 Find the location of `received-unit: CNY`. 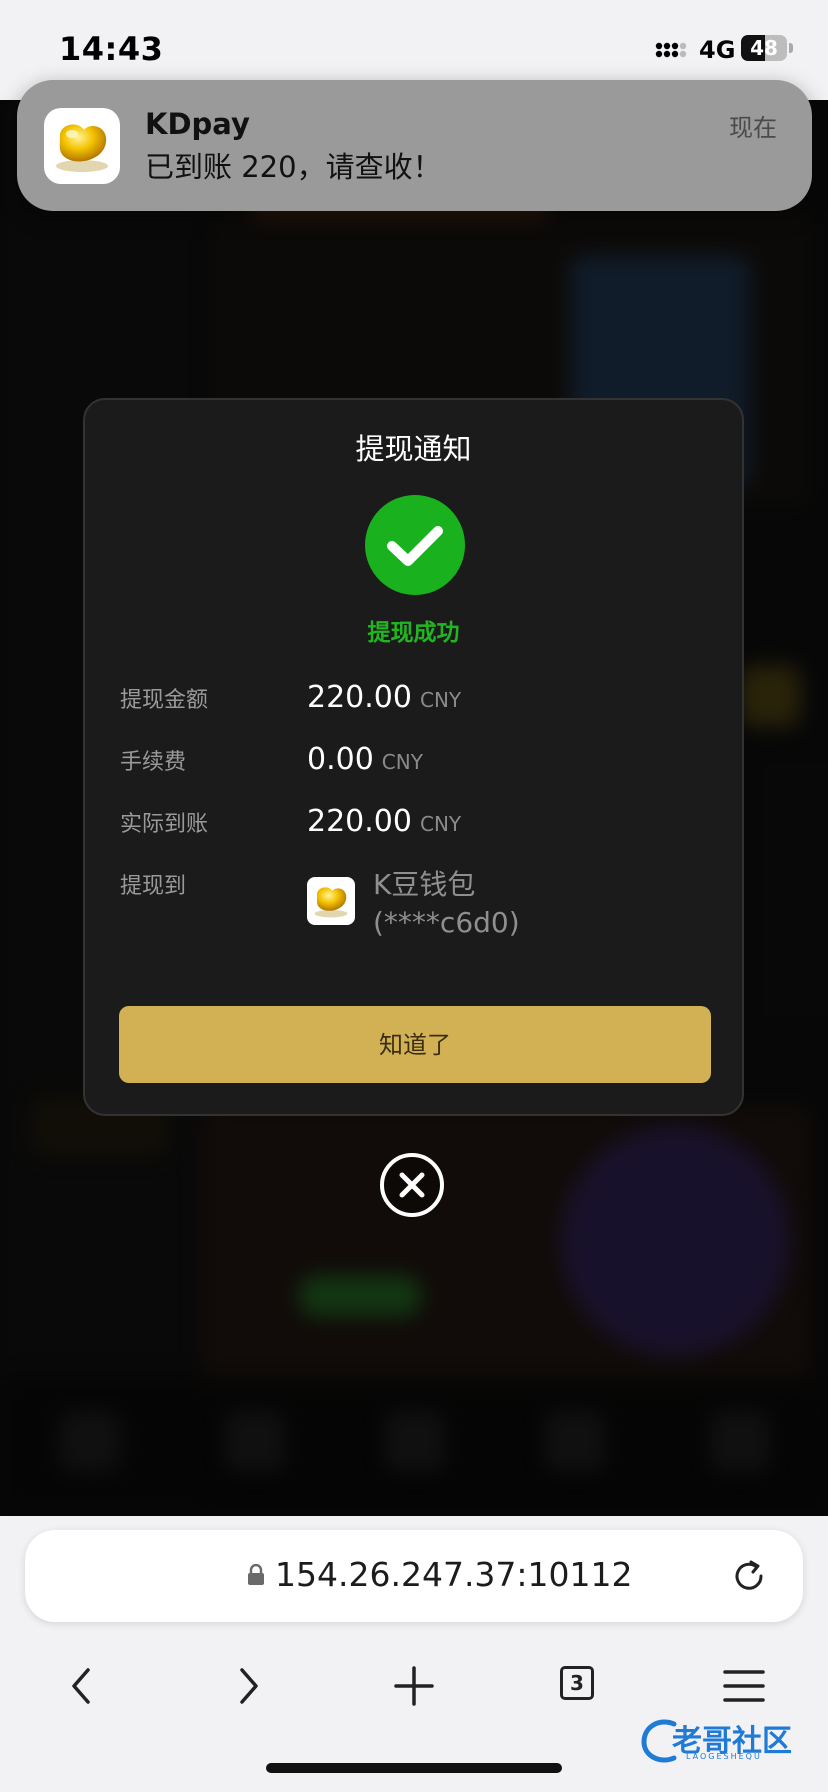

received-unit: CNY is located at coordinates (440, 824).